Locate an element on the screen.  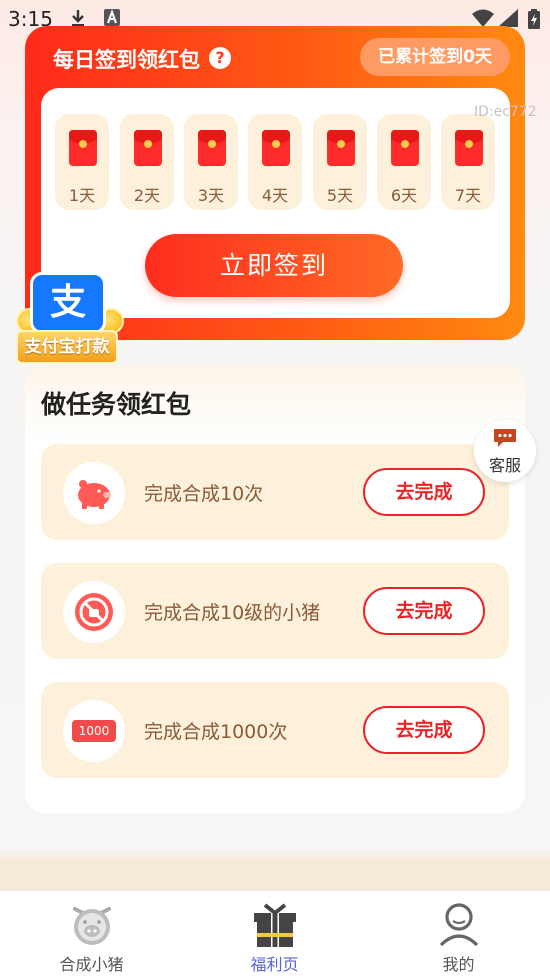
day-label: 3天 is located at coordinates (211, 195).